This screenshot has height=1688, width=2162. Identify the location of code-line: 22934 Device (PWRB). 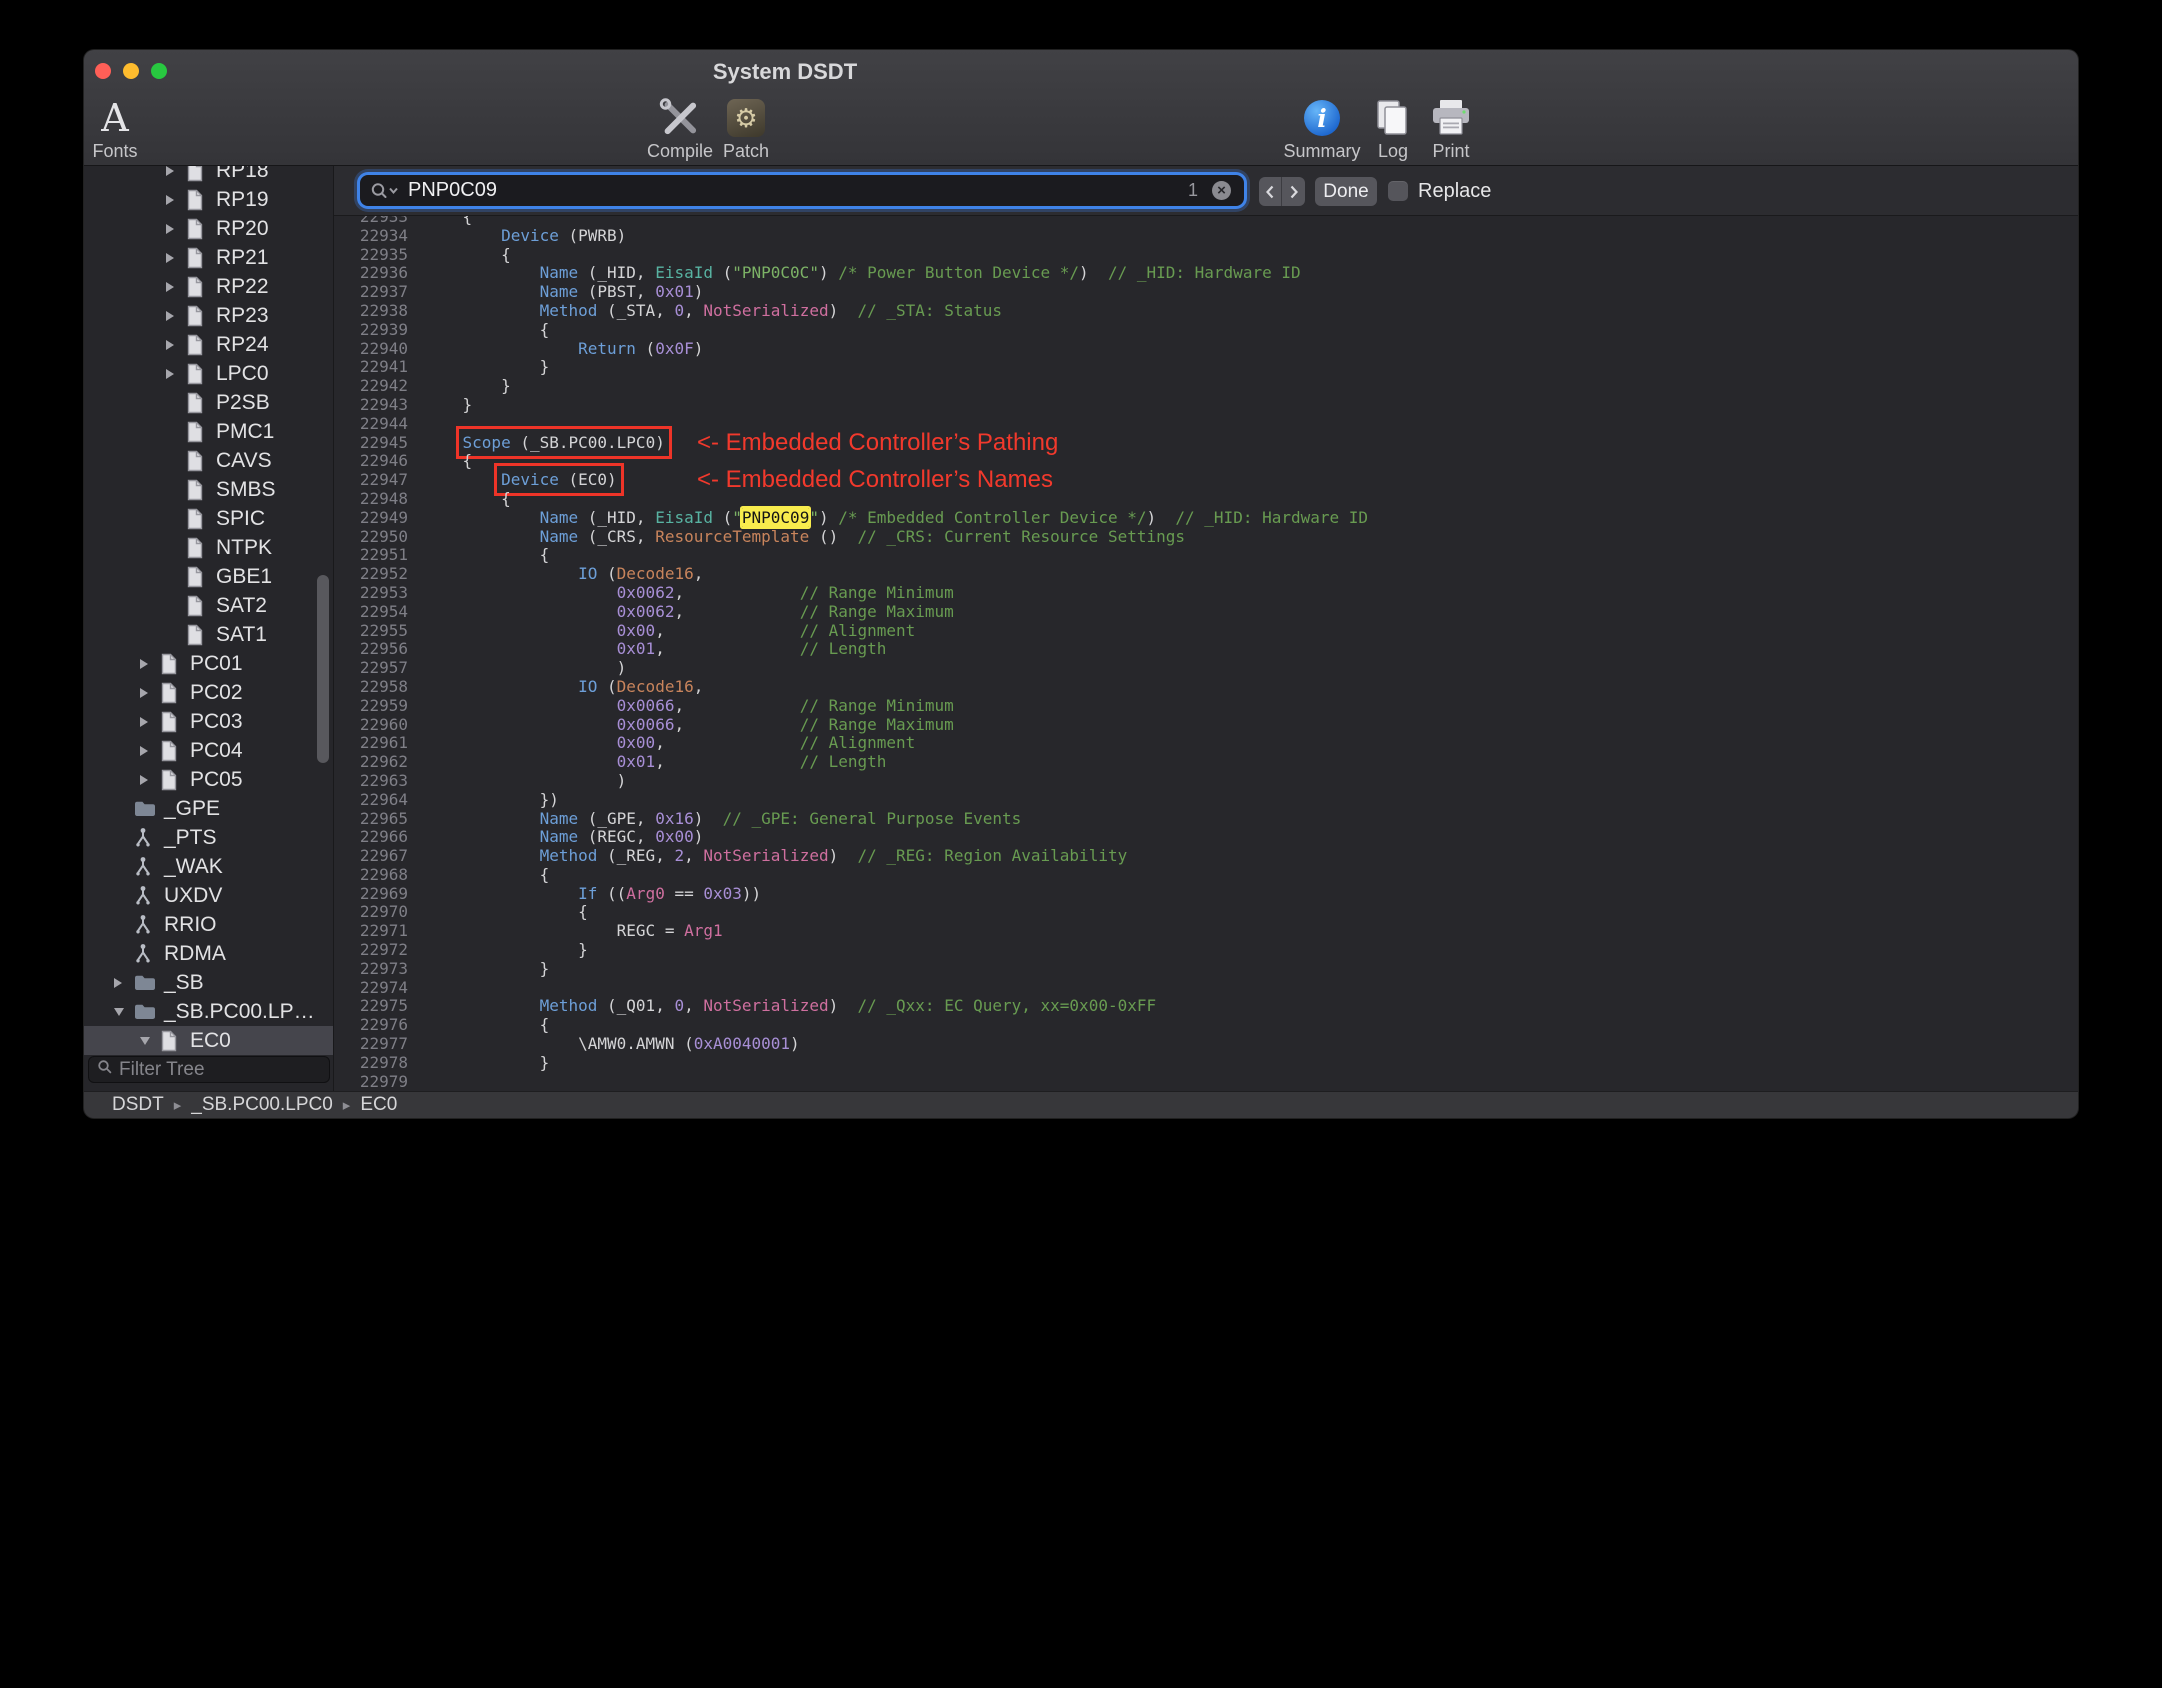
(1206, 236).